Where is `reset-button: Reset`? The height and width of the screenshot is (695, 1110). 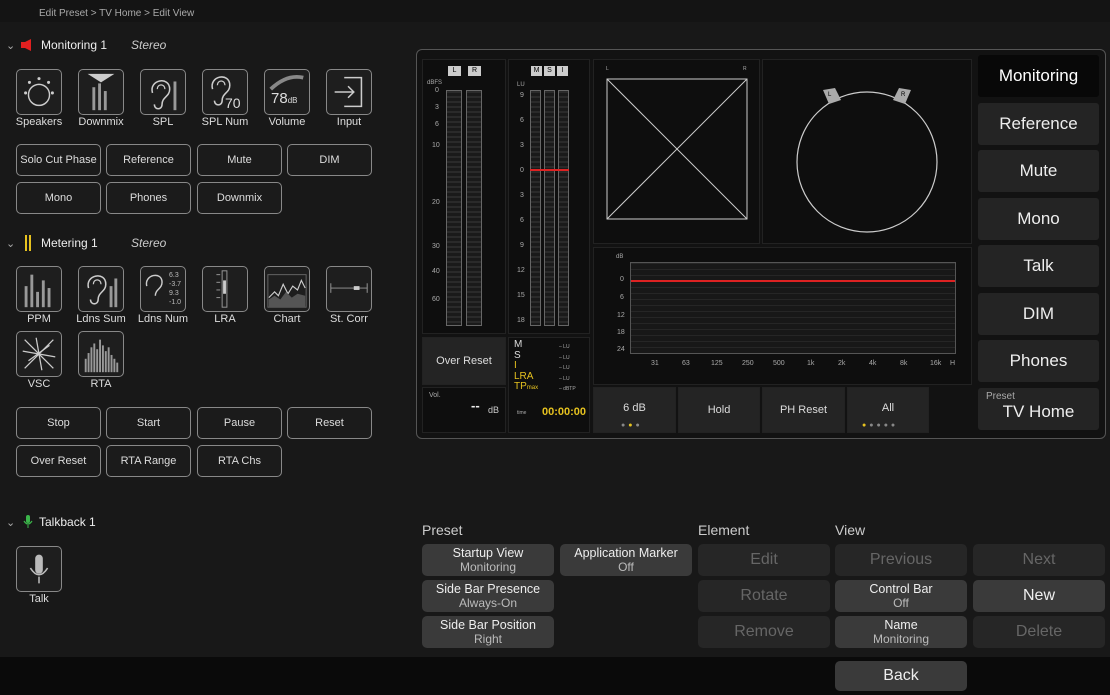
reset-button: Reset is located at coordinates (329, 423).